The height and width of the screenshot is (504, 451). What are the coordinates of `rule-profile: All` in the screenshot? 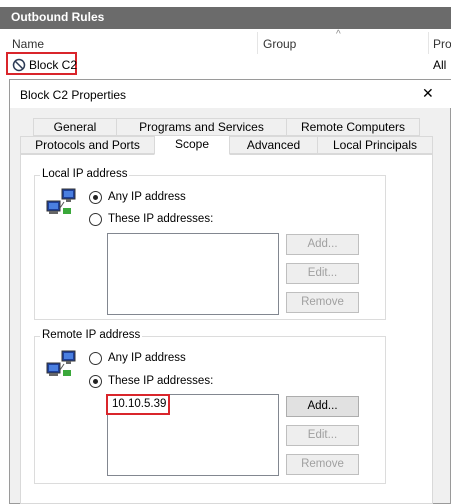 It's located at (440, 65).